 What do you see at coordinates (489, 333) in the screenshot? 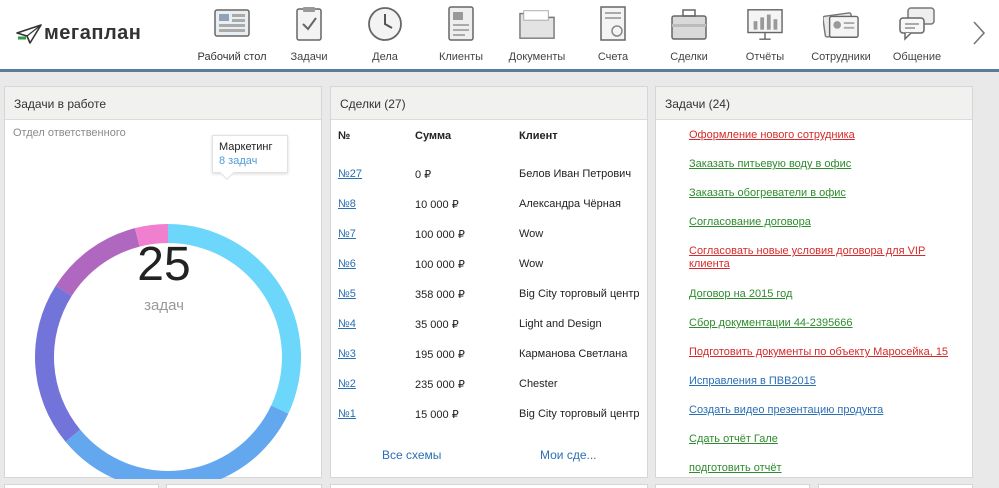
I see `table-row: №4 35 000 ₽ Light and Design` at bounding box center [489, 333].